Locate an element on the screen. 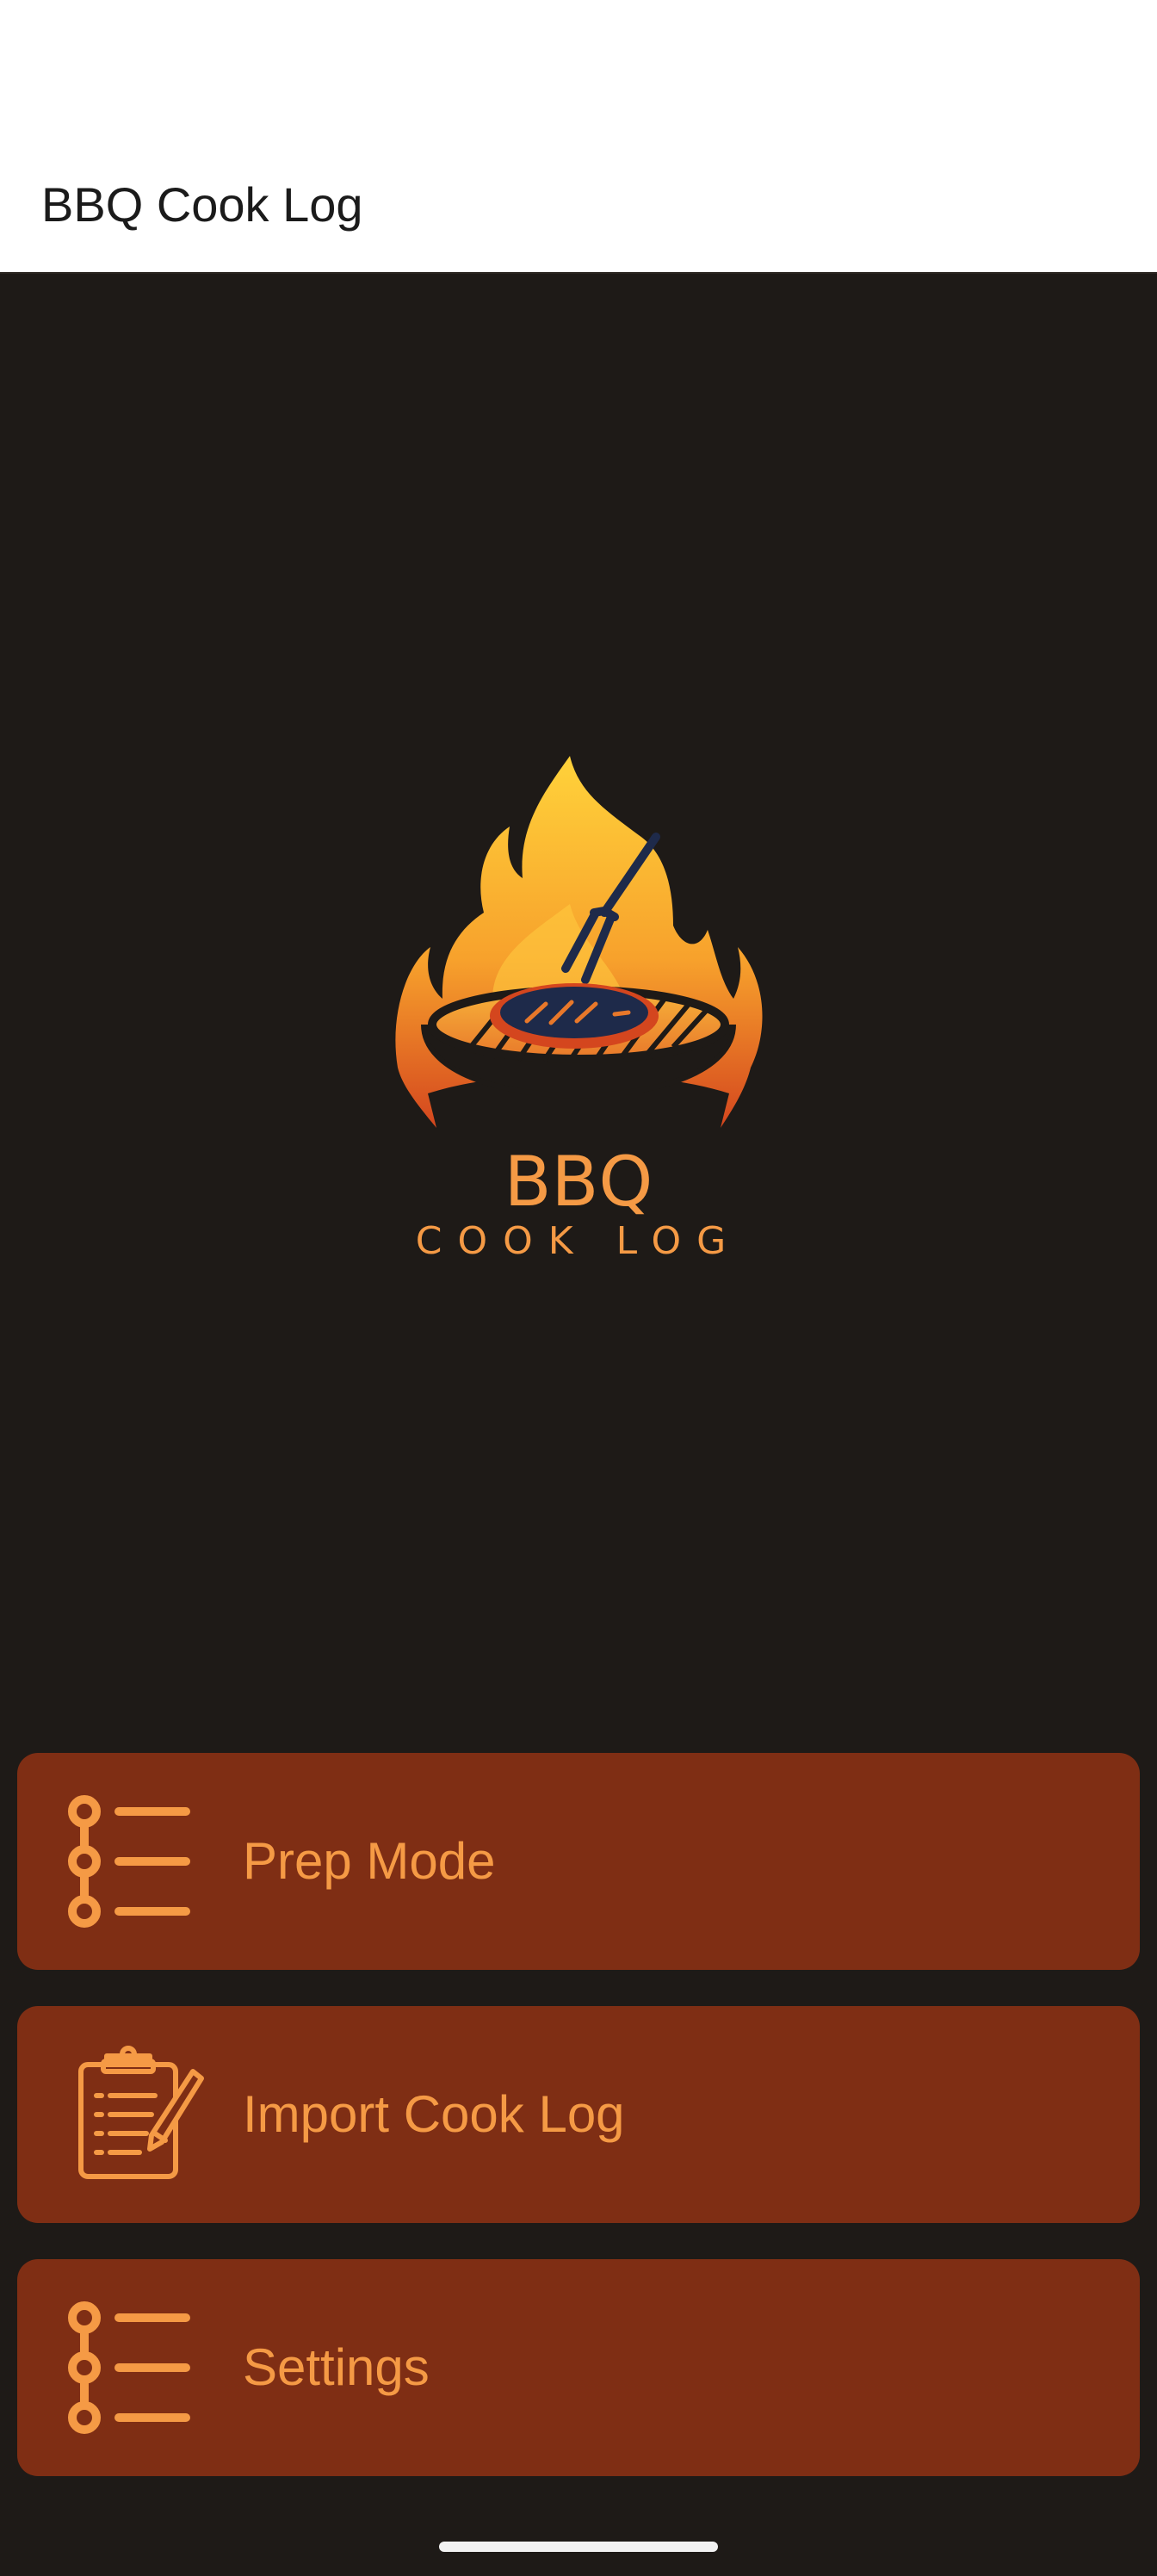  app-logo: BBQ COOK LOG is located at coordinates (579, 1007).